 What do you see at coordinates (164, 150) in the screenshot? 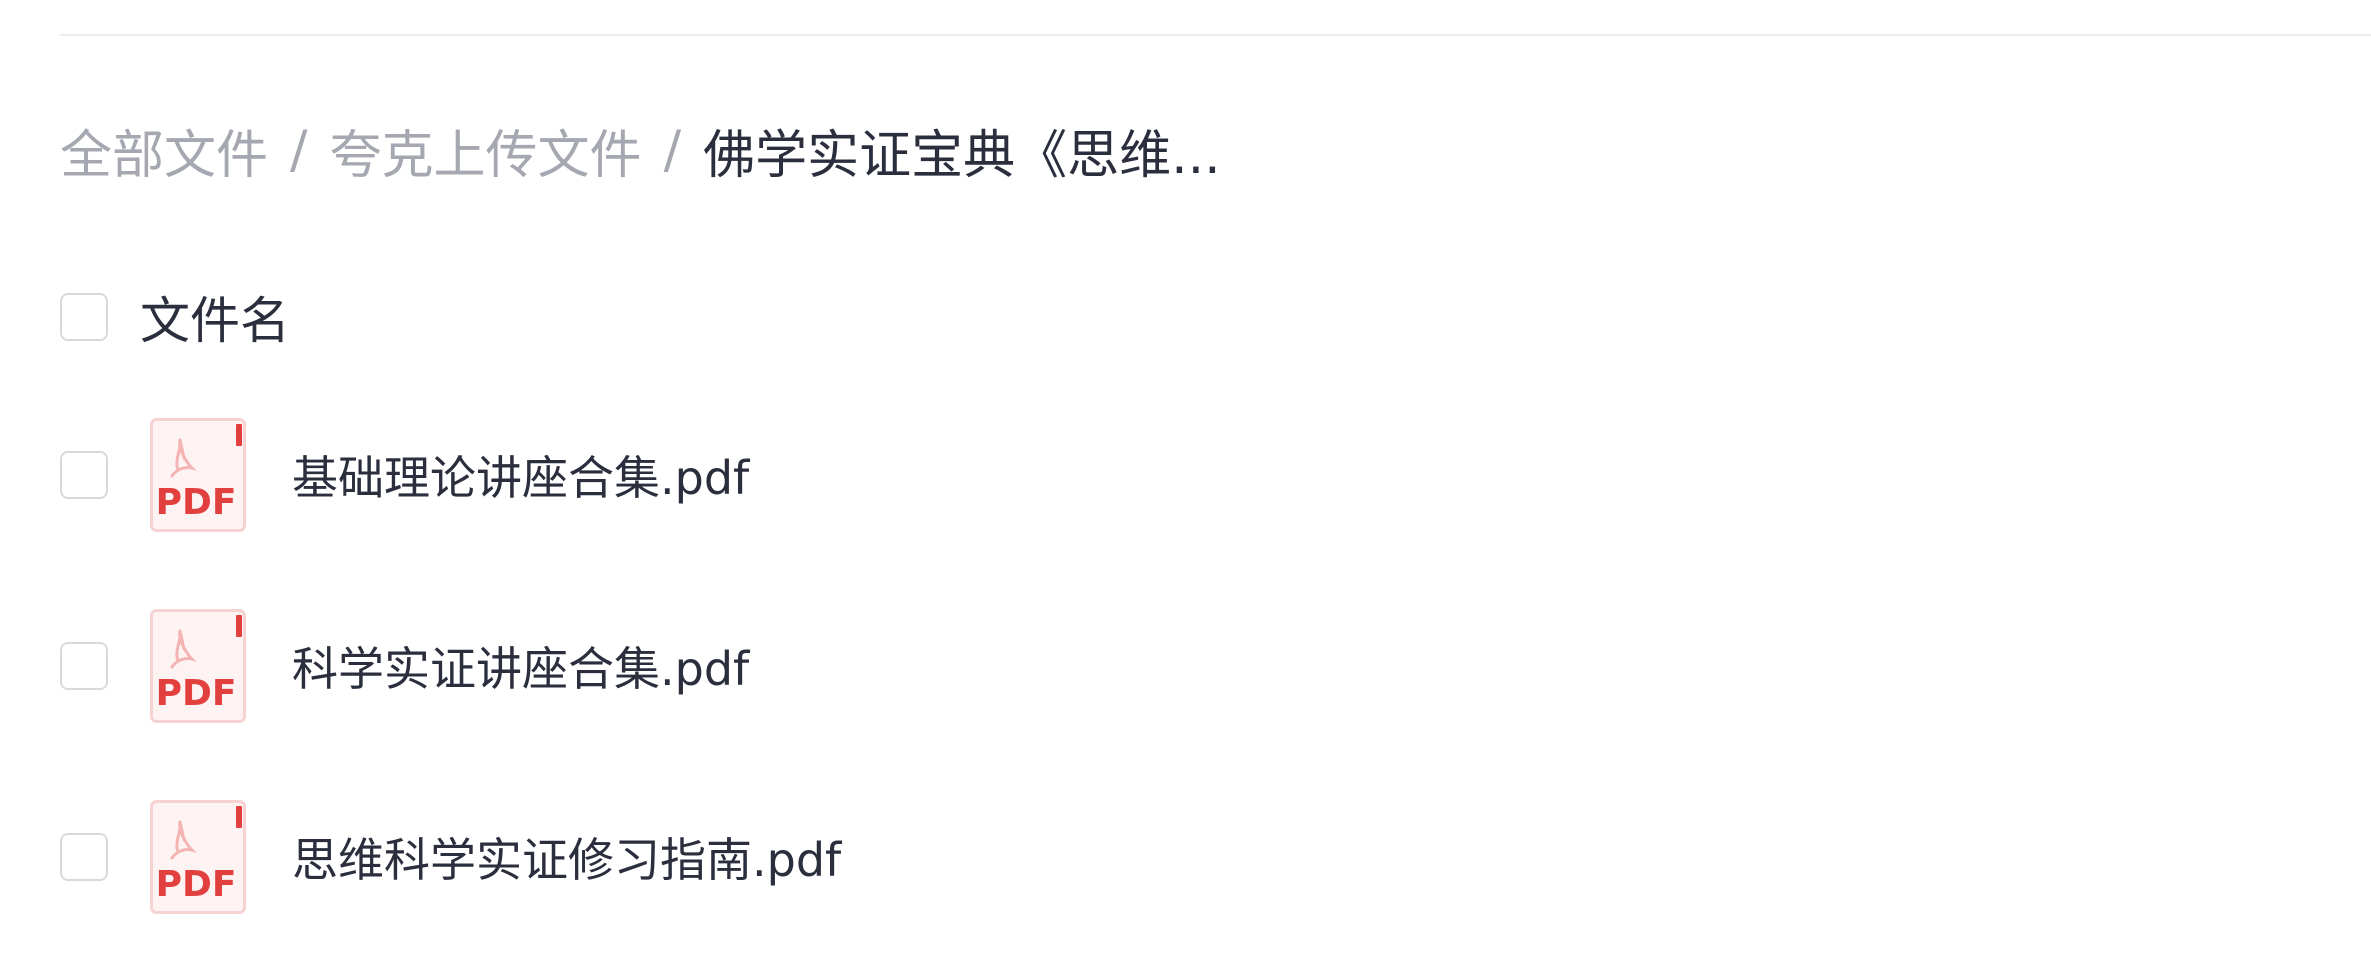
I see `breadcrumb-all-files: 全部文件` at bounding box center [164, 150].